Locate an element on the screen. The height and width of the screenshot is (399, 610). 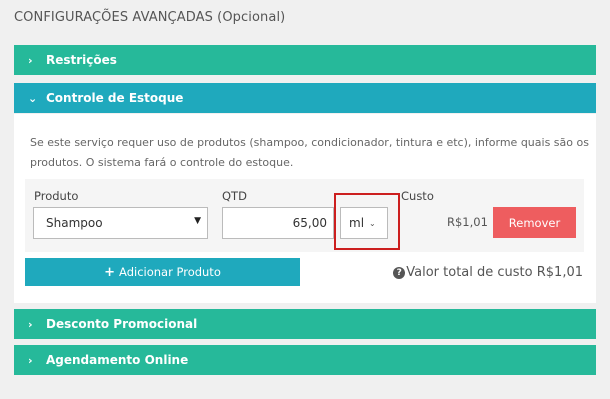
custo-value: R$1,01 is located at coordinates (467, 222).